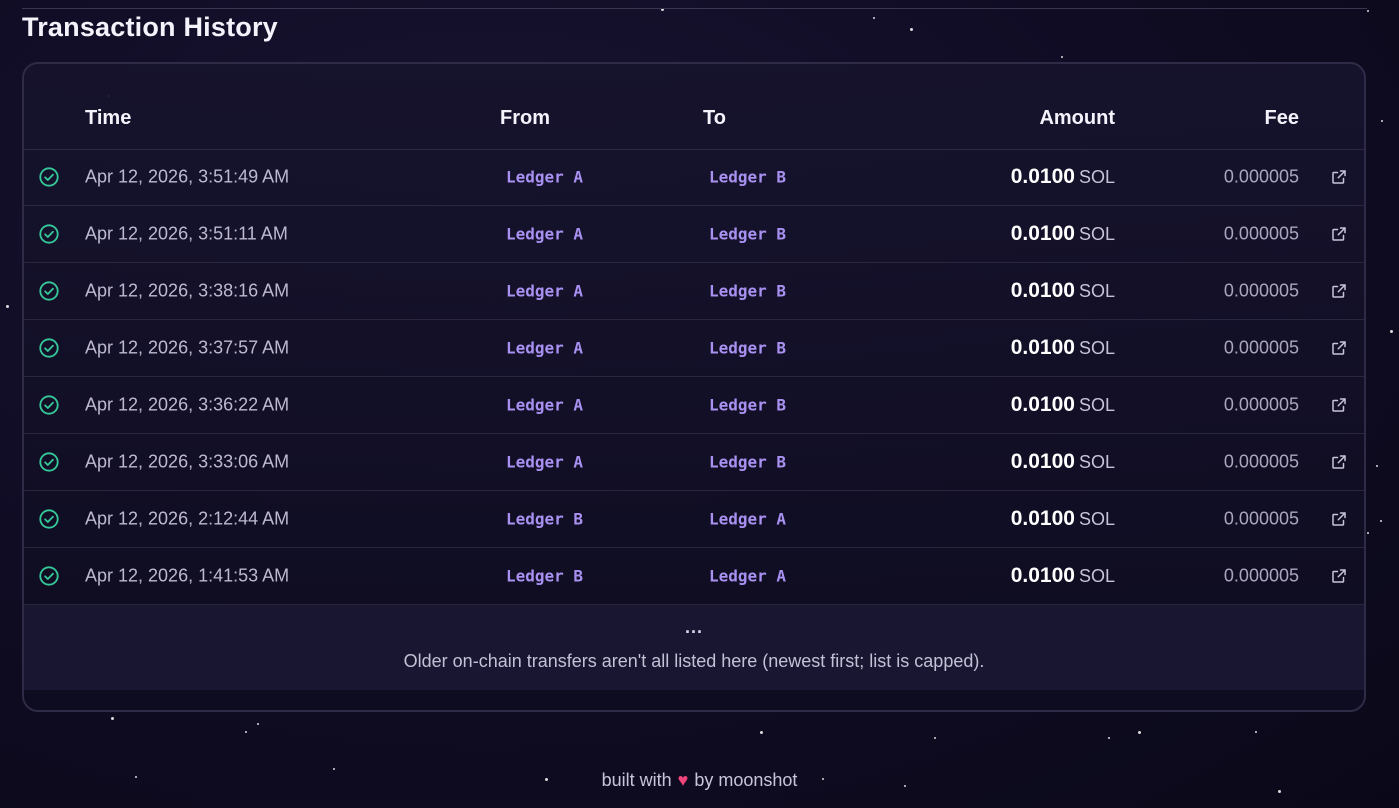 The image size is (1399, 808). I want to click on built-with-footer: built with ♥ by moonshot, so click(699, 780).